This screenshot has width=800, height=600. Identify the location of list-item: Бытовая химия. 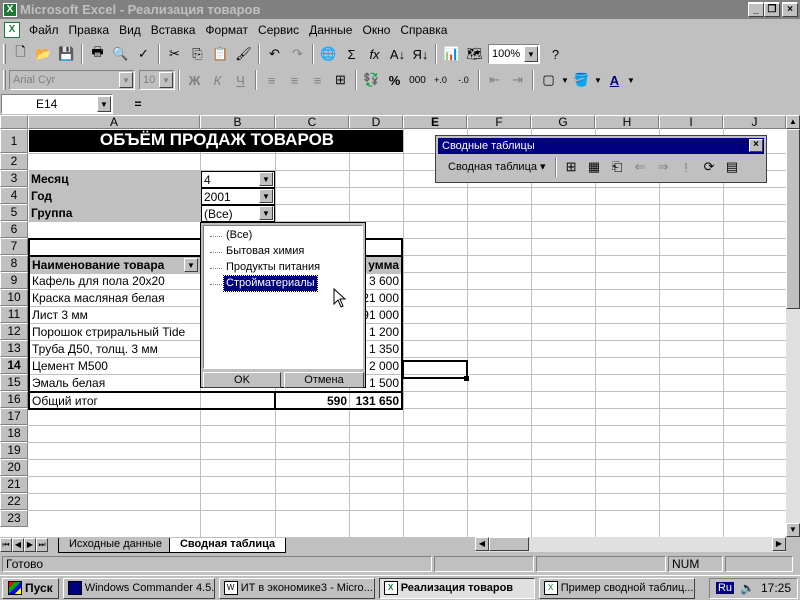
(265, 251).